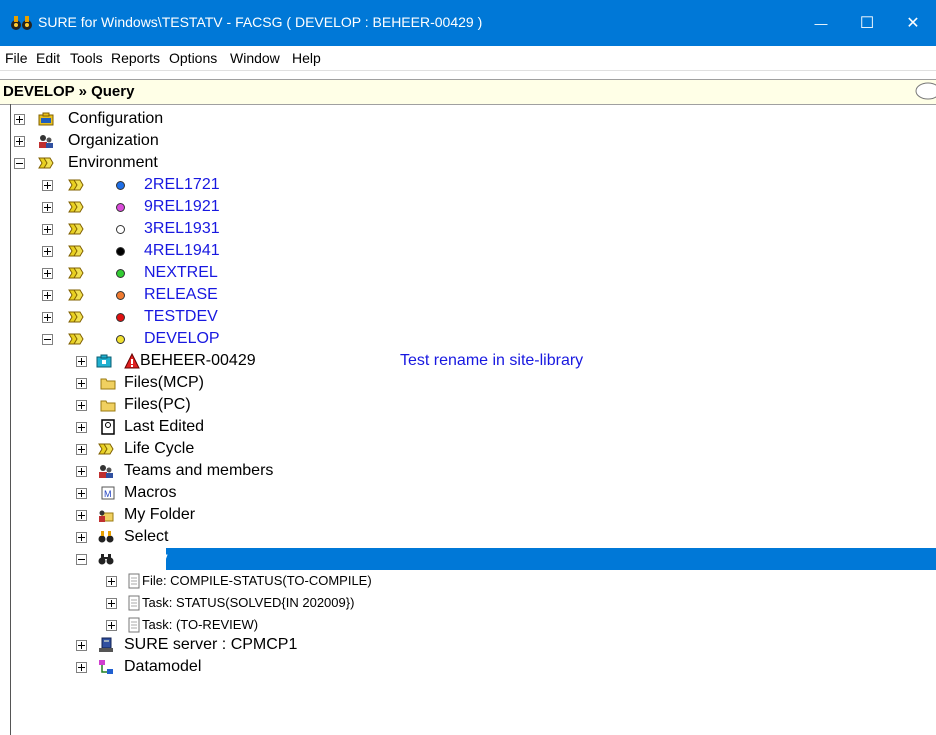  Describe the element at coordinates (468, 427) in the screenshot. I see `tree-node-last-edited: Last Edited` at that location.